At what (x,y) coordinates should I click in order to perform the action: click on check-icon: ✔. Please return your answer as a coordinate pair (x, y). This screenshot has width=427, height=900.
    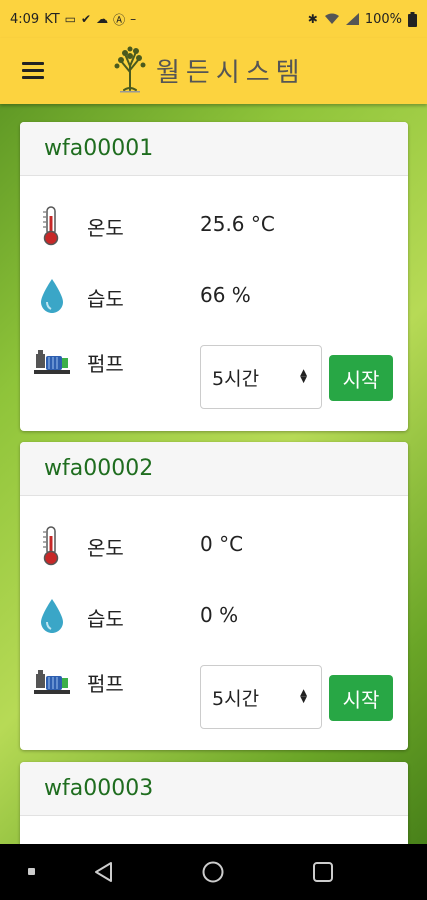
    Looking at the image, I should click on (86, 19).